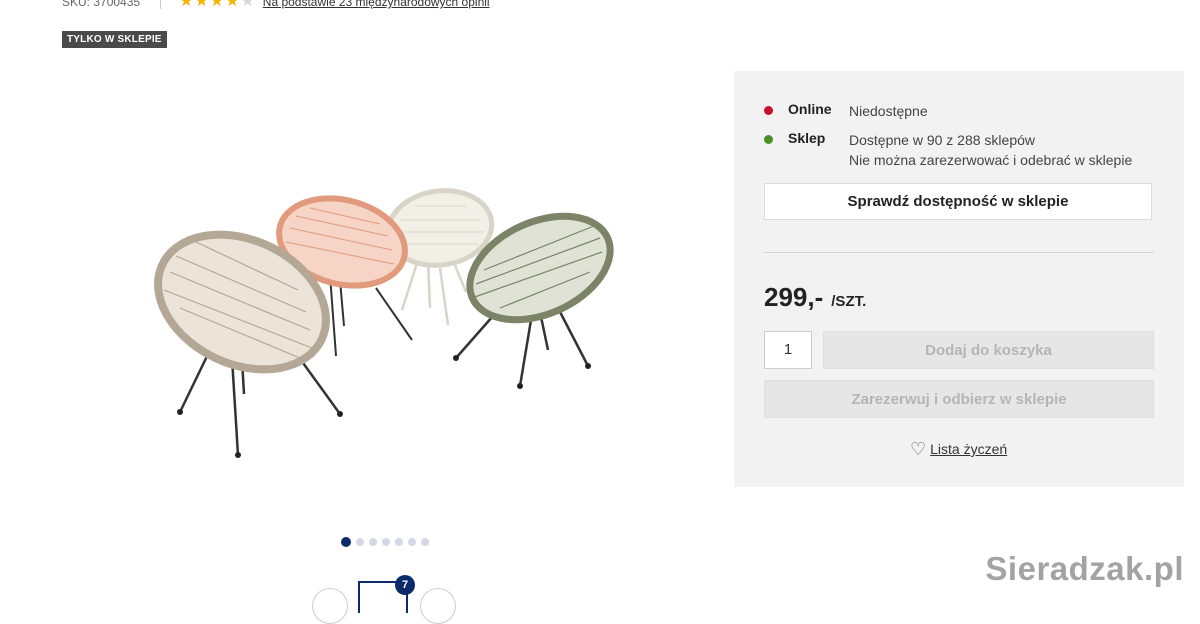  What do you see at coordinates (788, 350) in the screenshot?
I see `quantity-input: 1` at bounding box center [788, 350].